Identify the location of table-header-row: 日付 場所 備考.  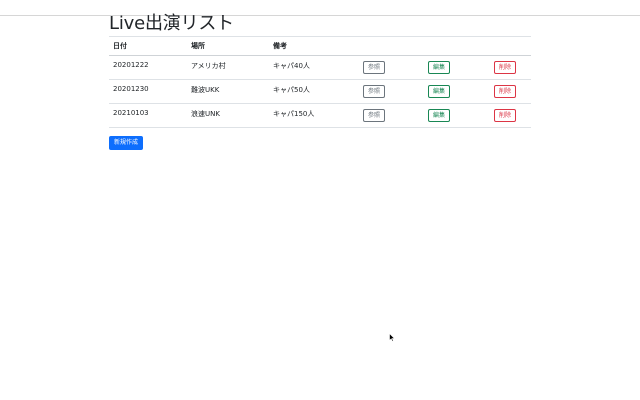
(320, 46).